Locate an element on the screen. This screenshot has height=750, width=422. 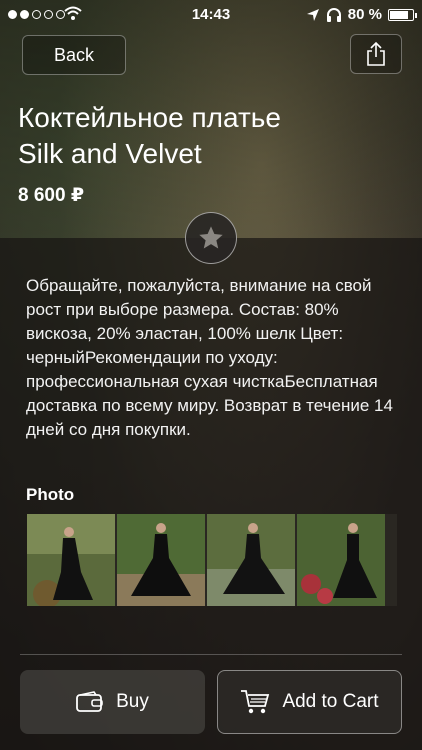
product-title: Коктейльное платье Silk and Velvet is located at coordinates (208, 136).